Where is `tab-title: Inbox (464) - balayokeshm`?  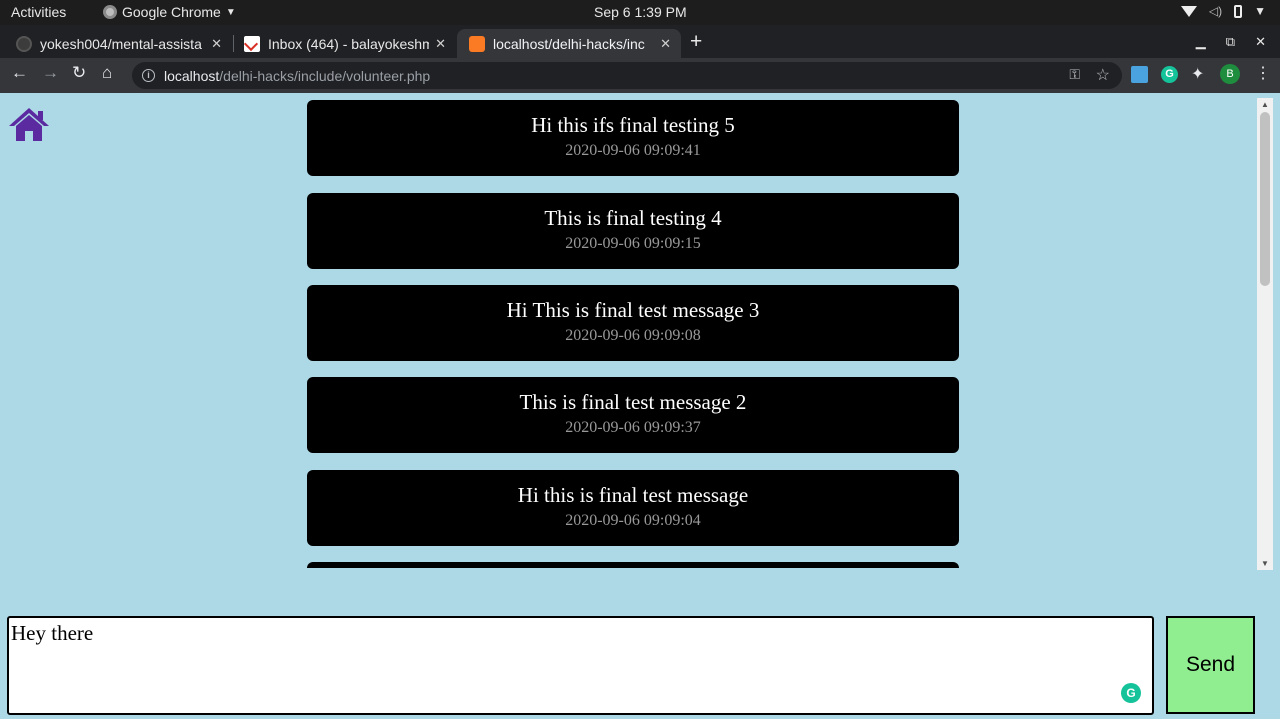
tab-title: Inbox (464) - balayokeshm is located at coordinates (349, 43).